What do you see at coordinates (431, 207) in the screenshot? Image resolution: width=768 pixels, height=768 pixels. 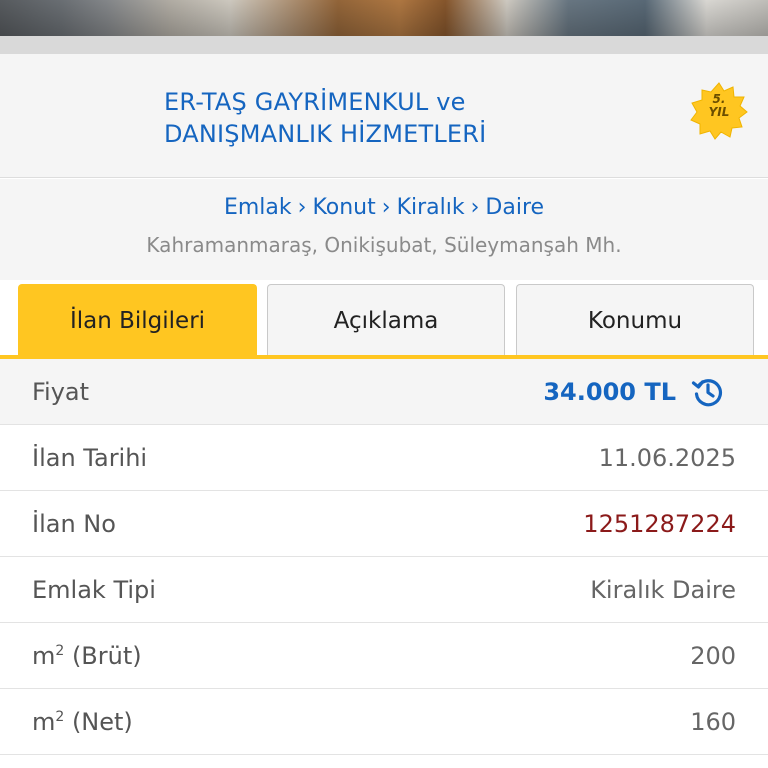 I see `breadcrumb-item-kiralik: Kiralık` at bounding box center [431, 207].